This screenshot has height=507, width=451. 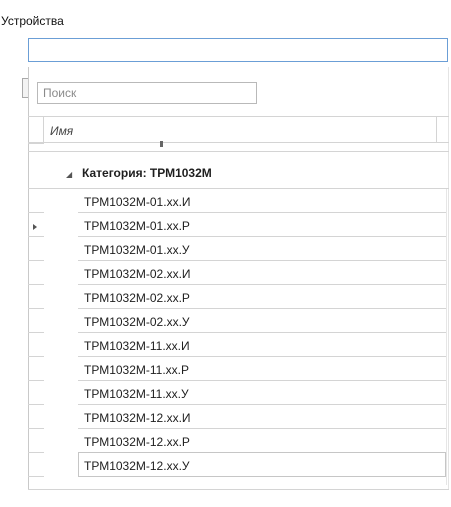 I want to click on device-row: ТРМ1032М-11.xx.И, so click(x=262, y=345).